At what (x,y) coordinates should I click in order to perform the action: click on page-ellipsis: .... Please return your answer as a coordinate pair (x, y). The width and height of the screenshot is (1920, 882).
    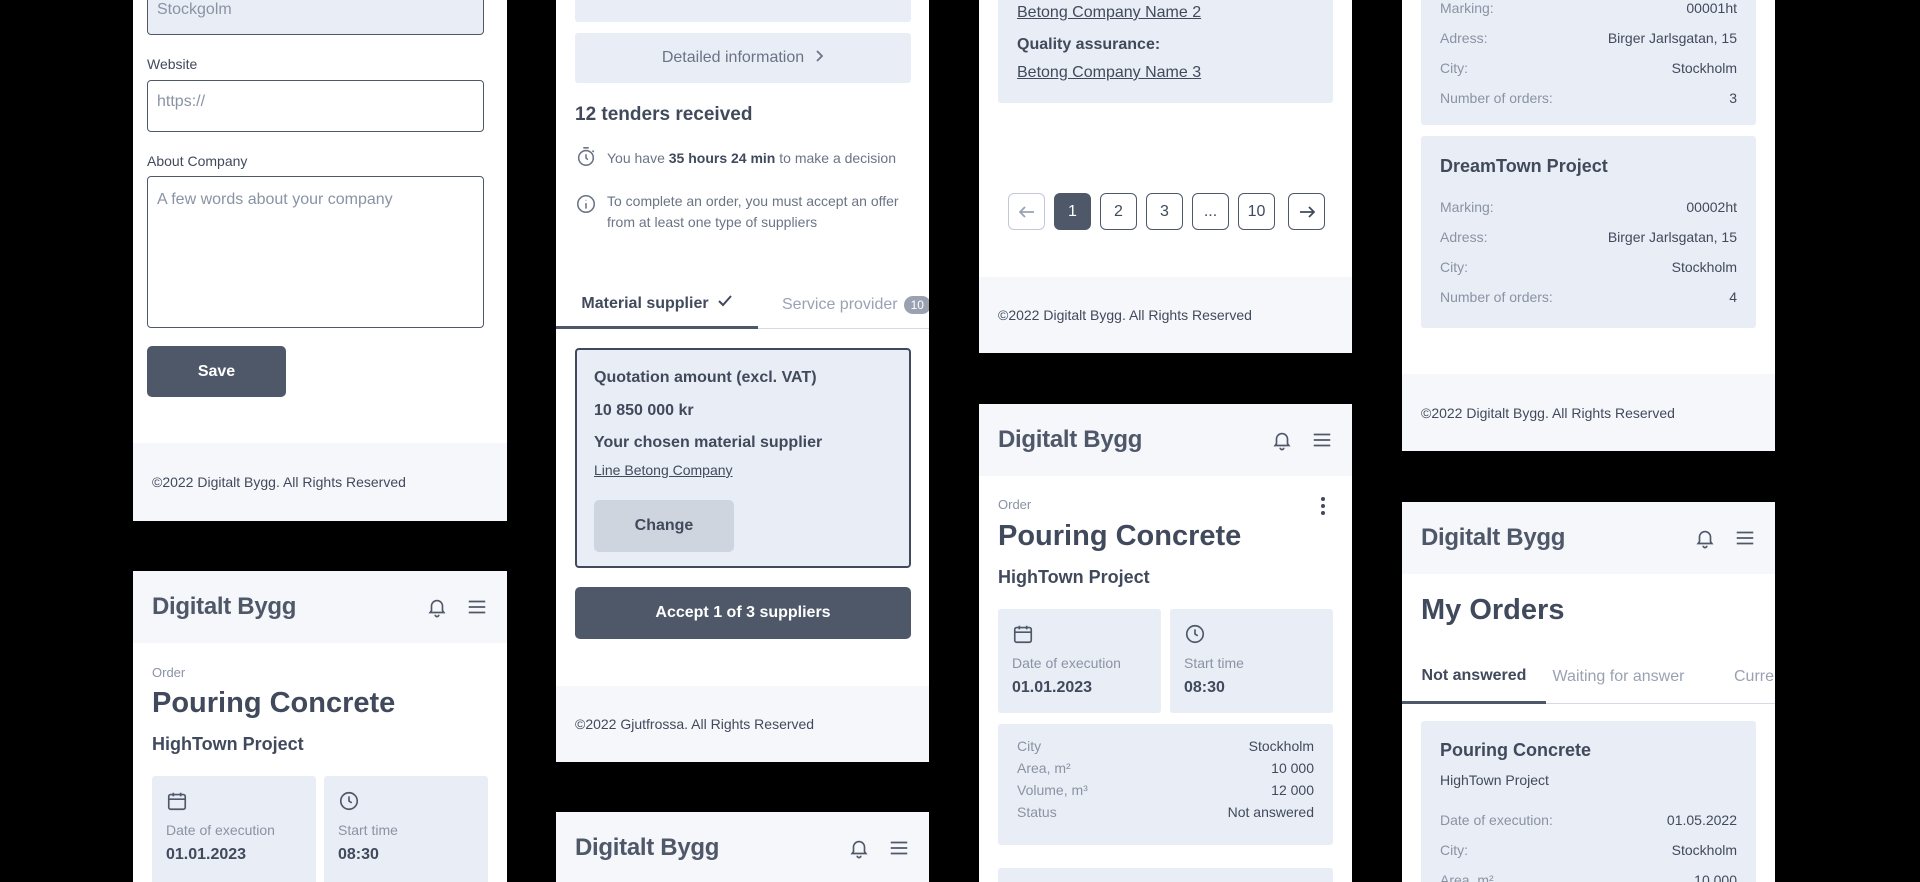
    Looking at the image, I should click on (1210, 211).